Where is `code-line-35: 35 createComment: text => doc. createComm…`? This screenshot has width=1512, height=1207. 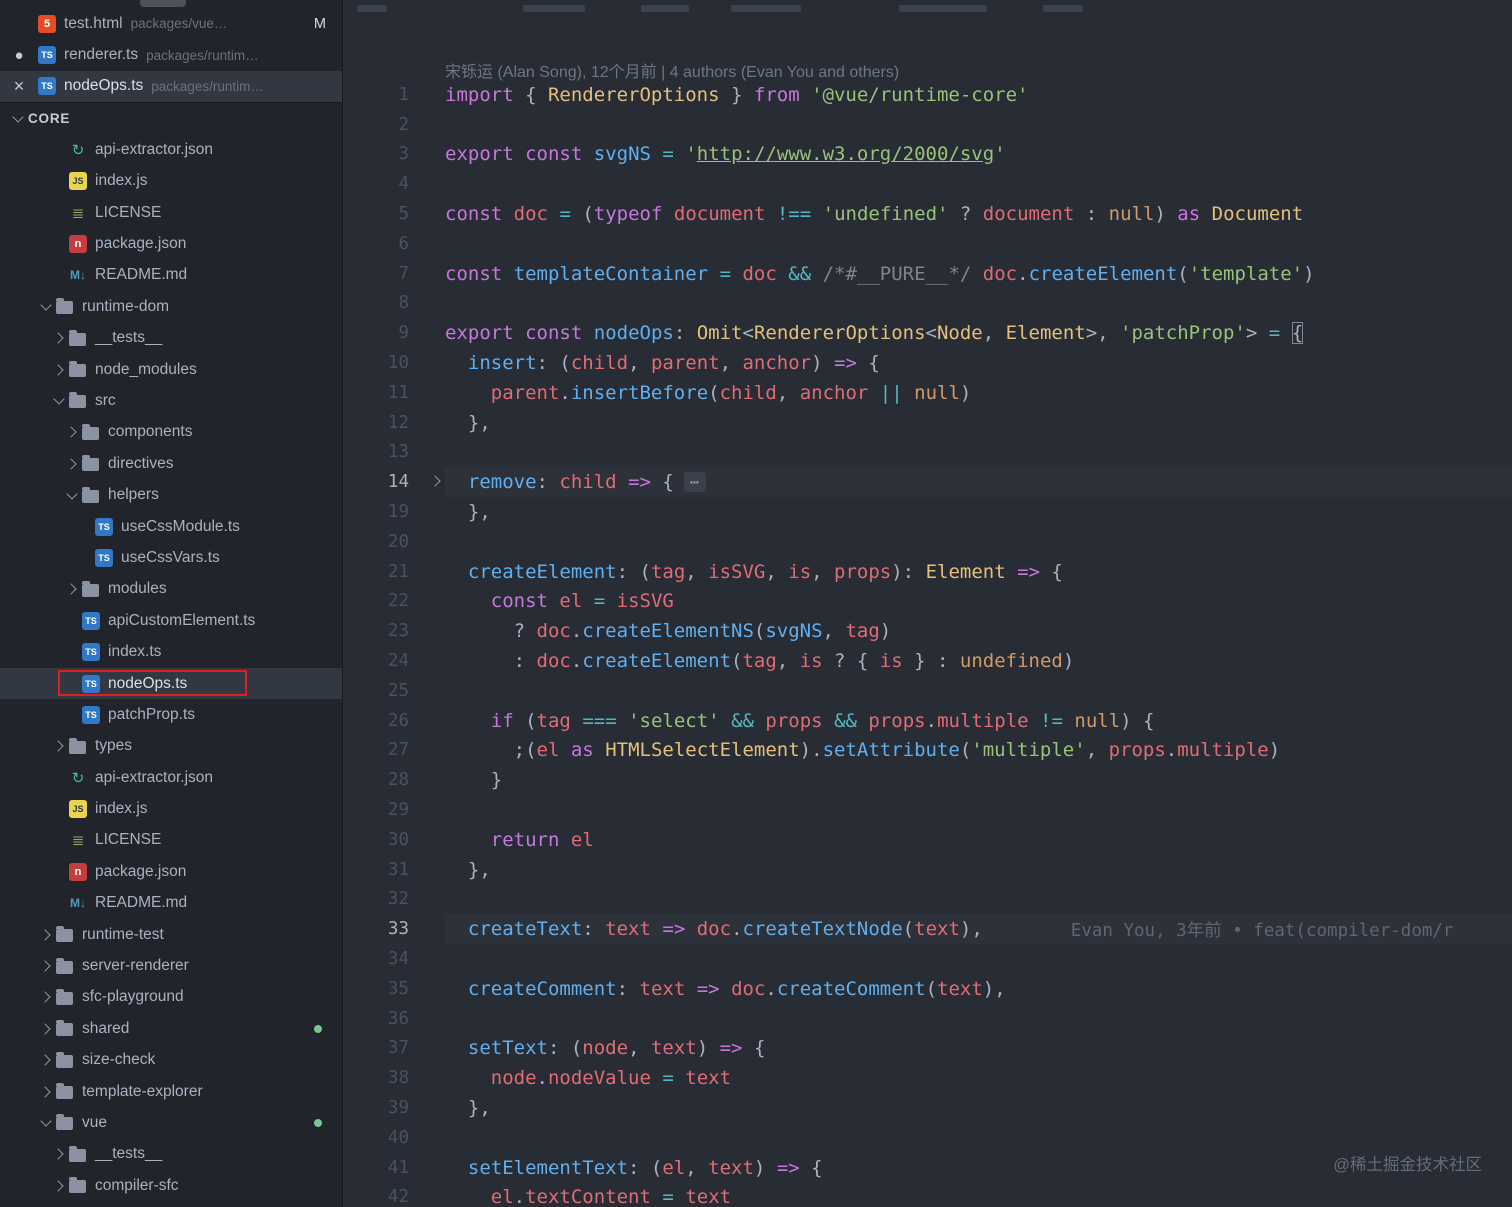 code-line-35: 35 createComment: text => doc. createComm… is located at coordinates (927, 989).